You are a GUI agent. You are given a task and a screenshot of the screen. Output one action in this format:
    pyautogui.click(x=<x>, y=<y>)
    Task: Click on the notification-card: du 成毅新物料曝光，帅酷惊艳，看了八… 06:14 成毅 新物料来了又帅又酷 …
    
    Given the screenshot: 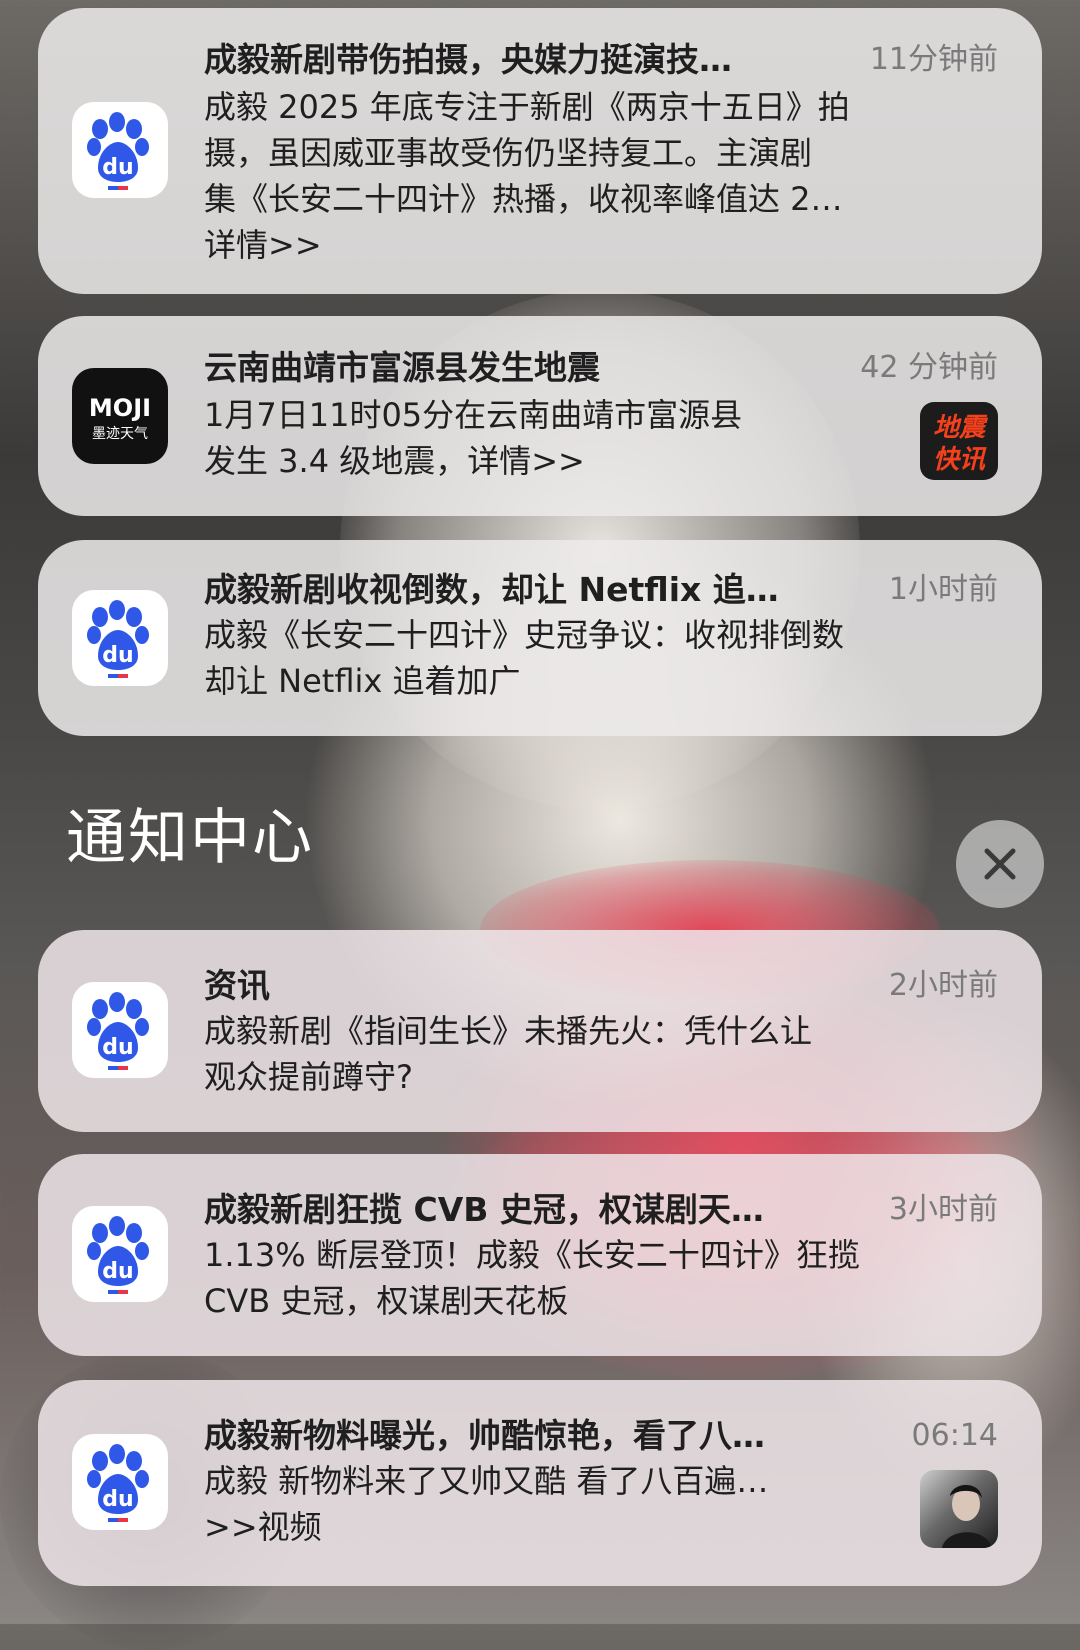 What is the action you would take?
    pyautogui.click(x=540, y=1483)
    